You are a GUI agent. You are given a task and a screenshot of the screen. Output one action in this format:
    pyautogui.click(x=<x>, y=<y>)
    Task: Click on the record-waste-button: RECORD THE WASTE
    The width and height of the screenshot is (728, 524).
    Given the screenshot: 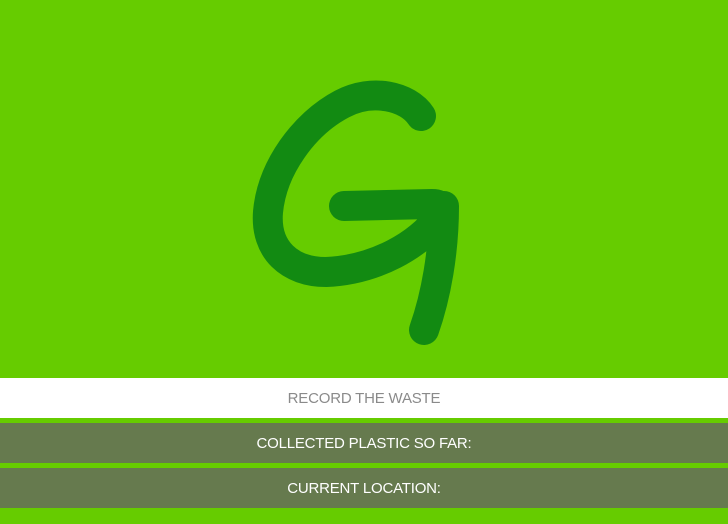 What is the action you would take?
    pyautogui.click(x=364, y=398)
    